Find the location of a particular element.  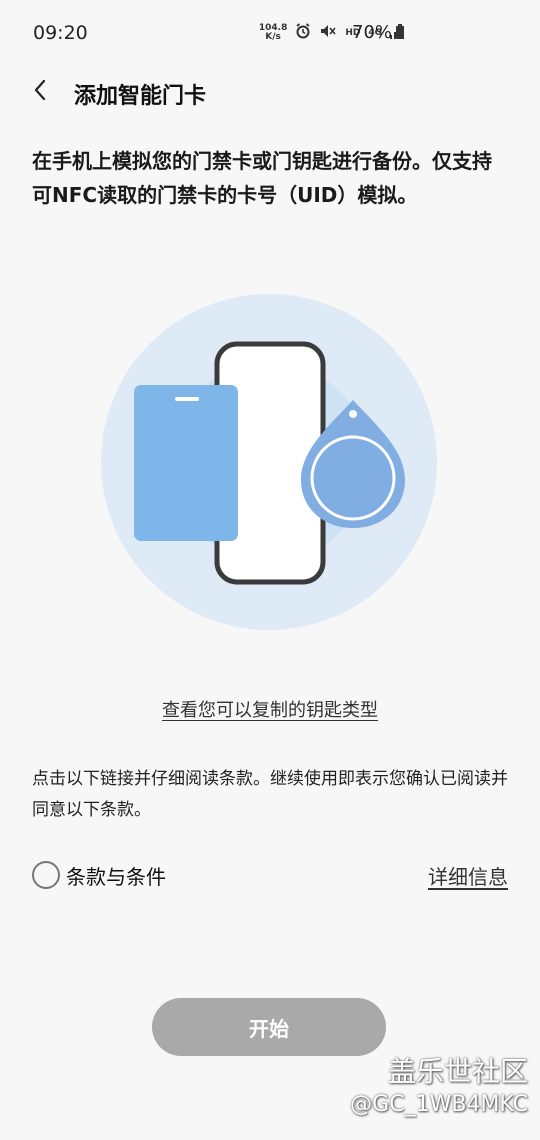

status-bar: 09:20 104.8 K/s HD 4G 70% is located at coordinates (270, 32).